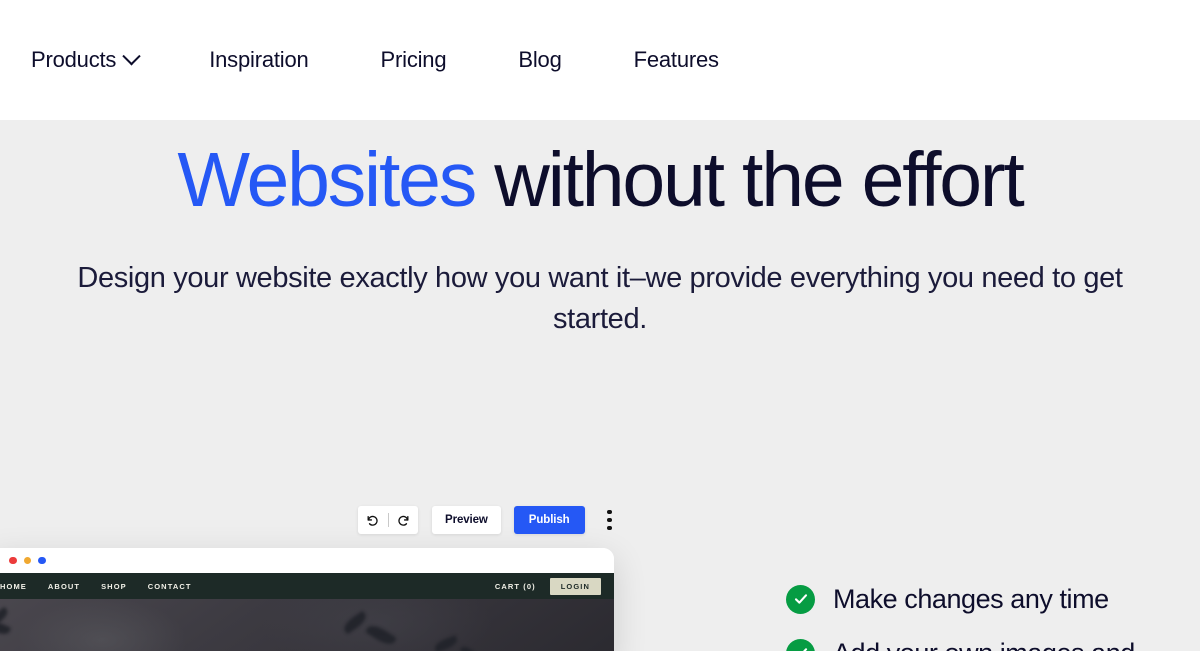 Image resolution: width=1200 pixels, height=651 pixels. Describe the element at coordinates (575, 586) in the screenshot. I see `mock-login-button: LOGIN` at that location.